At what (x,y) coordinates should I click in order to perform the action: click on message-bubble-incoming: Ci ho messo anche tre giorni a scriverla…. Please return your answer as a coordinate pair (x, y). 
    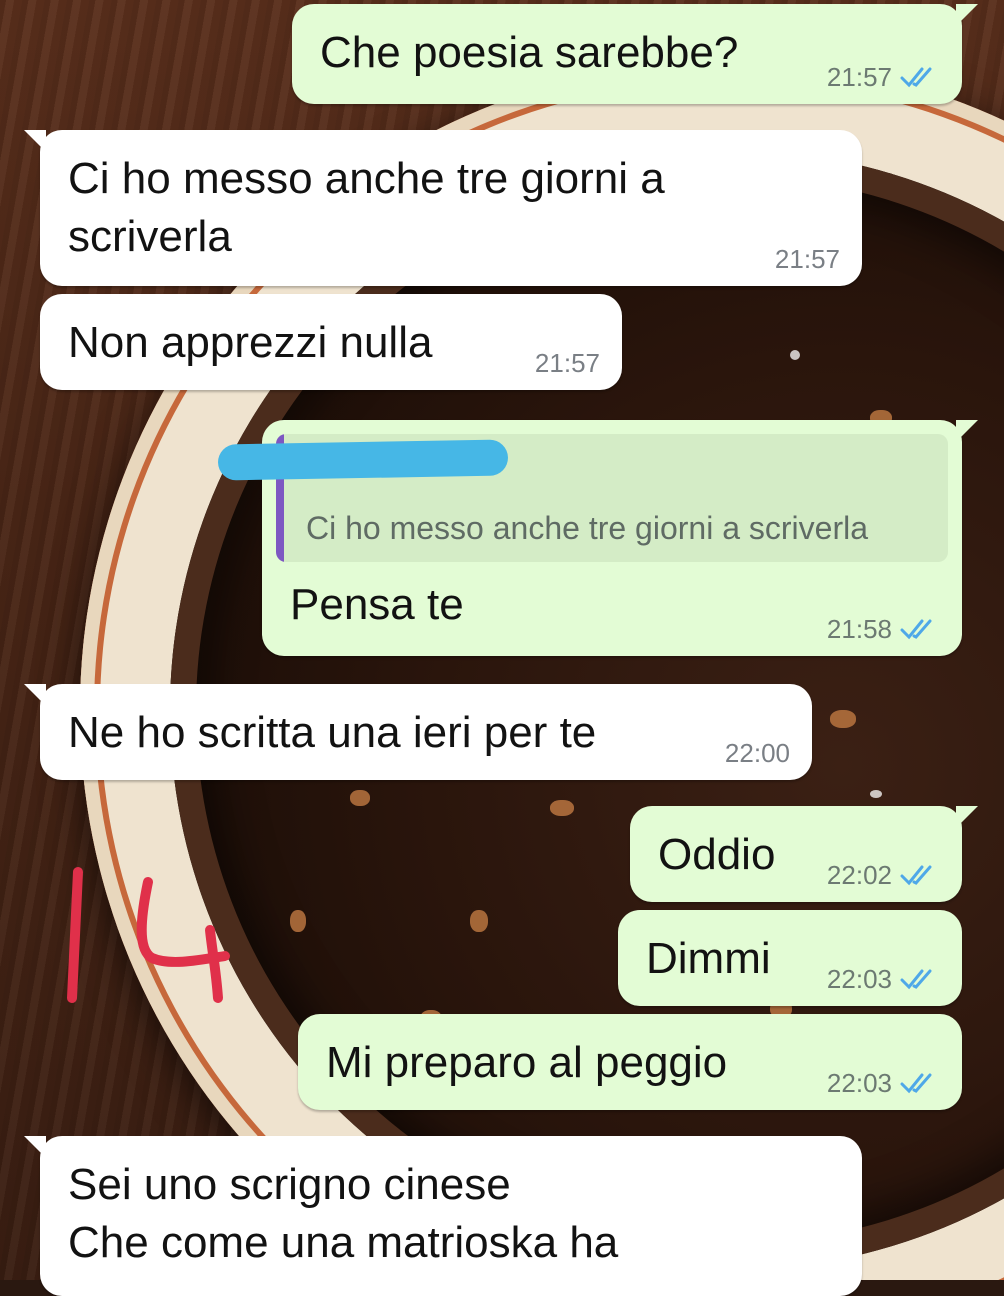
    Looking at the image, I should click on (443, 208).